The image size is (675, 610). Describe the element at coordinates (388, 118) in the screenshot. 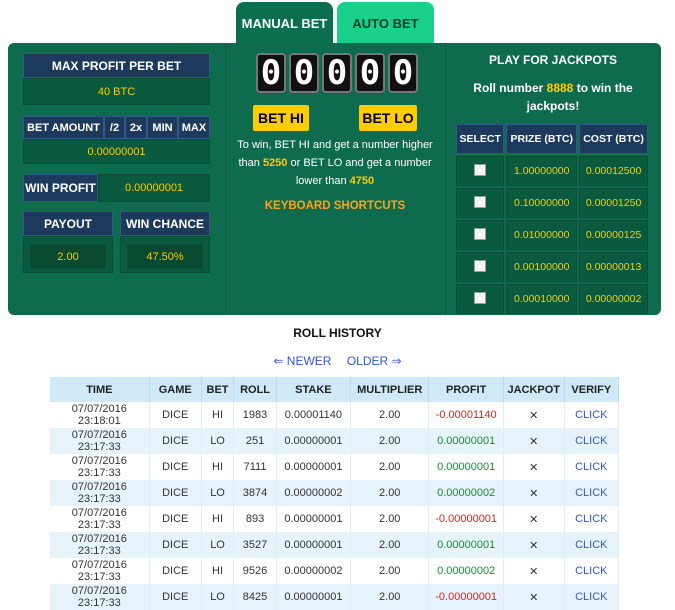

I see `bet-lo-button: BET LO` at that location.